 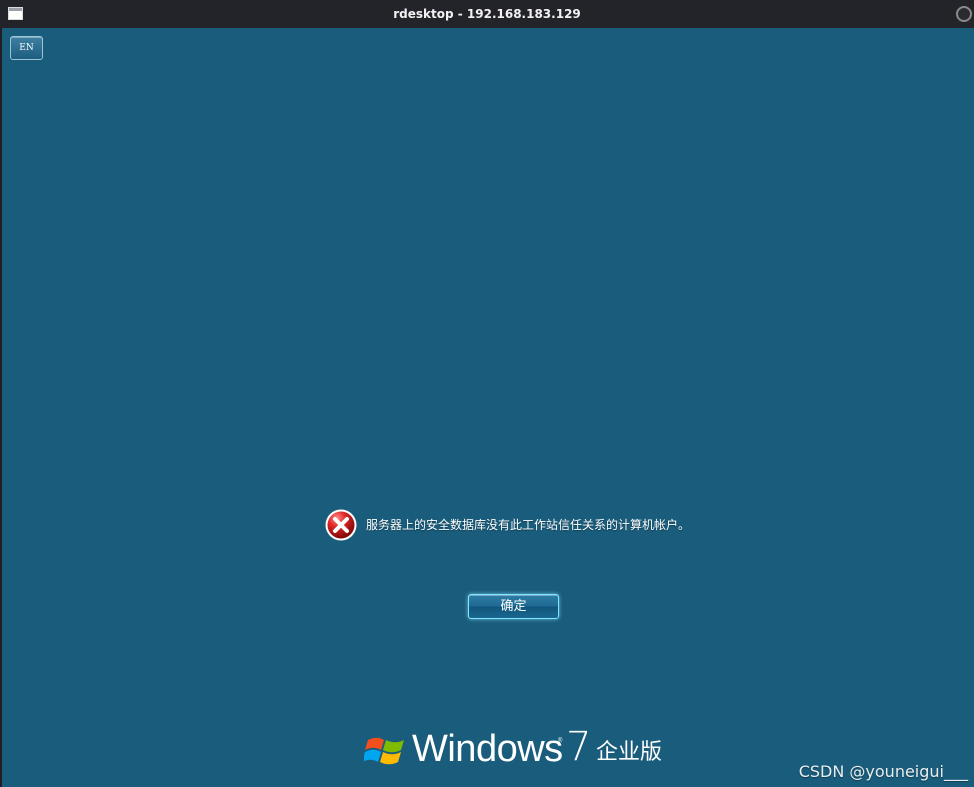 What do you see at coordinates (964, 14) in the screenshot?
I see `window-control-icon` at bounding box center [964, 14].